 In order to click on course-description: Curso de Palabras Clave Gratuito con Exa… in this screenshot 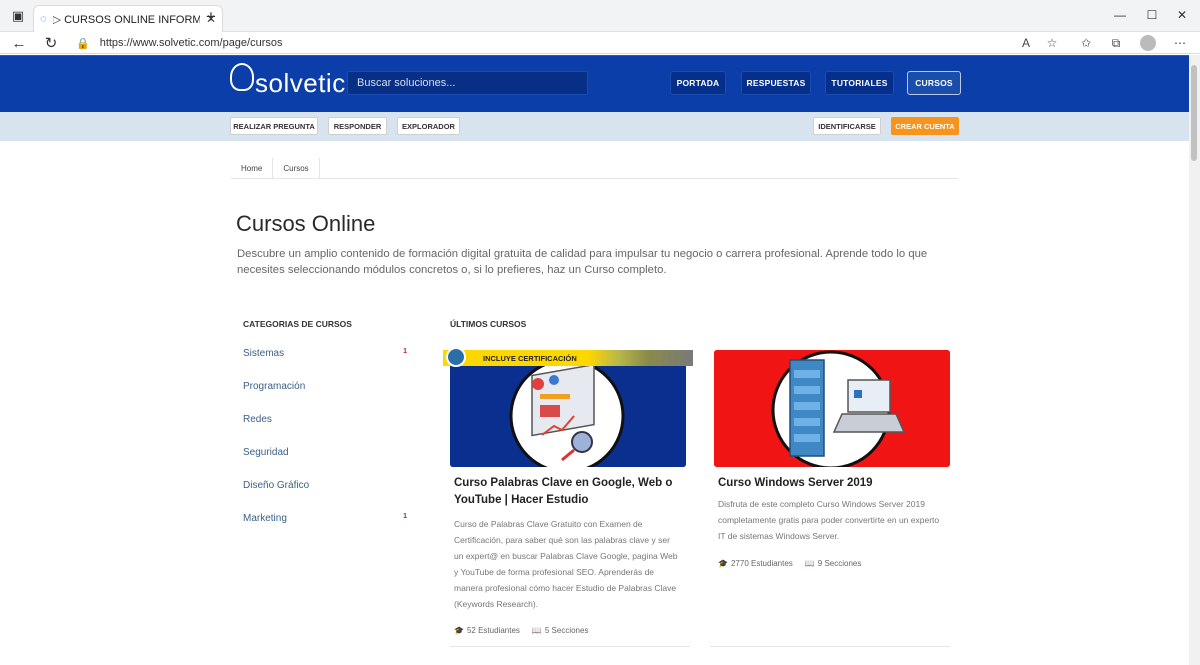, I will do `click(566, 564)`.